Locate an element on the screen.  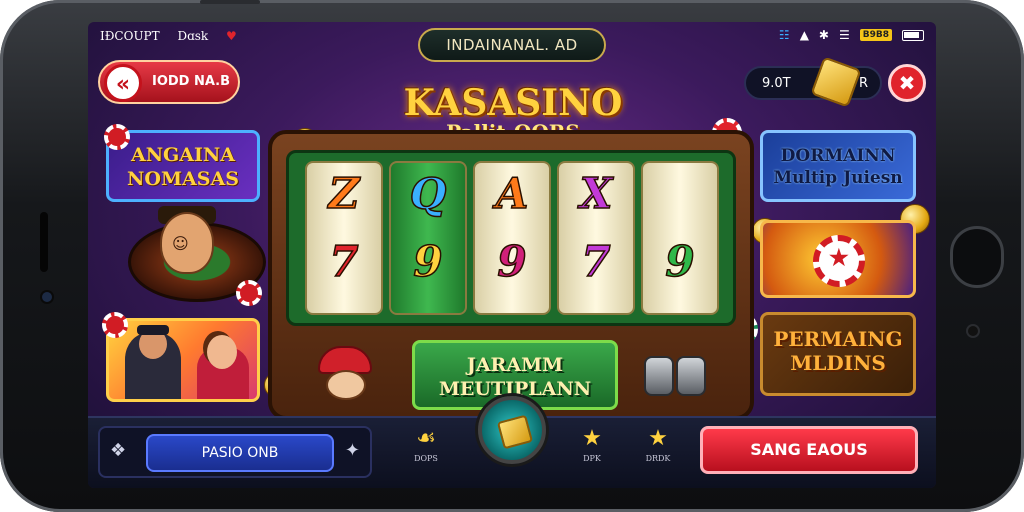
status-text: IÐCOUPT is located at coordinates (130, 36).